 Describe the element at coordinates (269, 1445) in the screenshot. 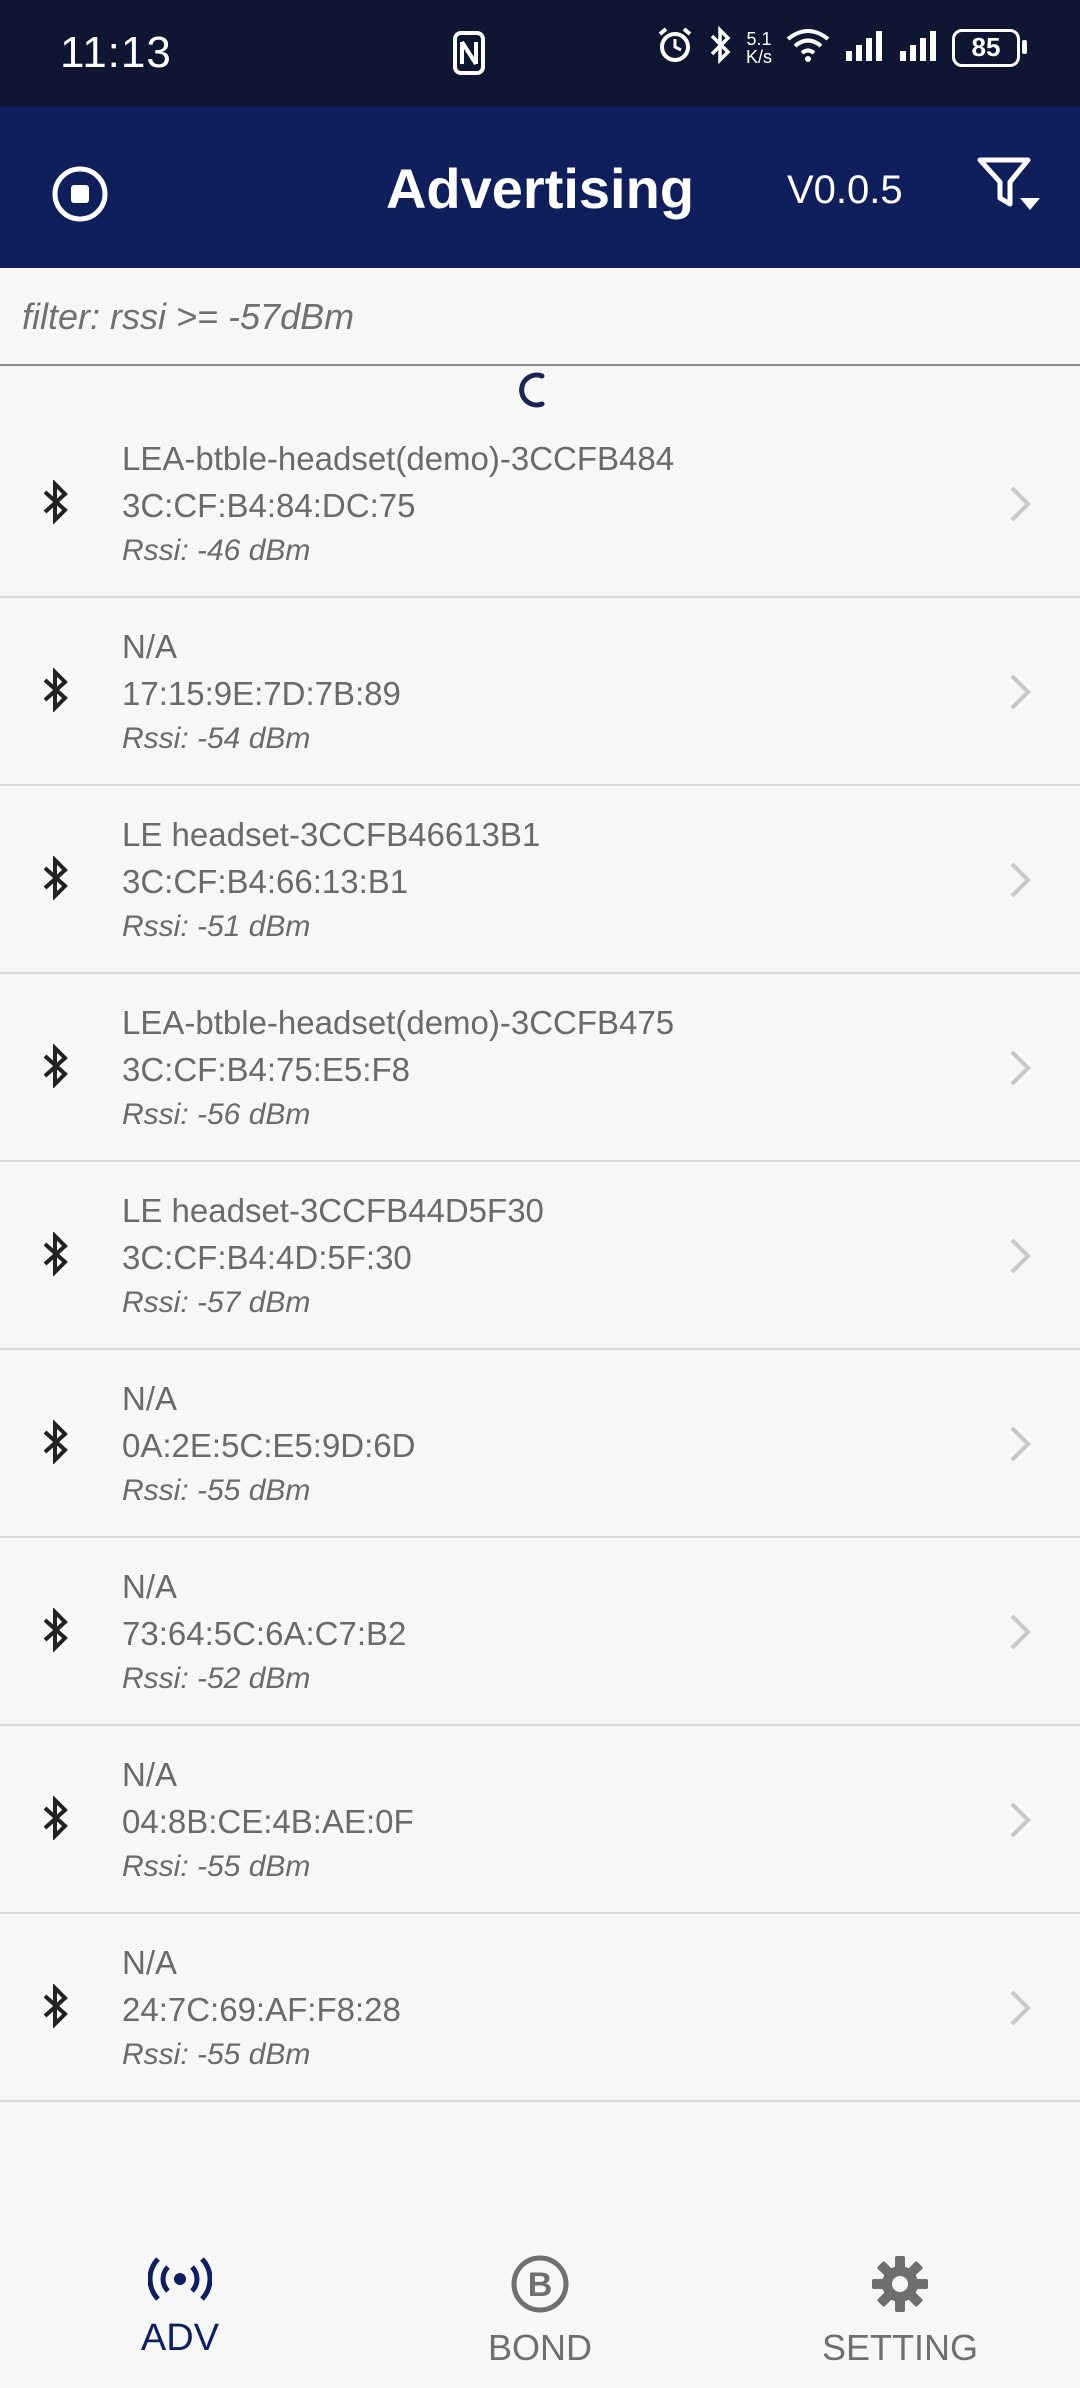

I see `device-mac: 0A:2E:5C:E5:9D:6D` at that location.